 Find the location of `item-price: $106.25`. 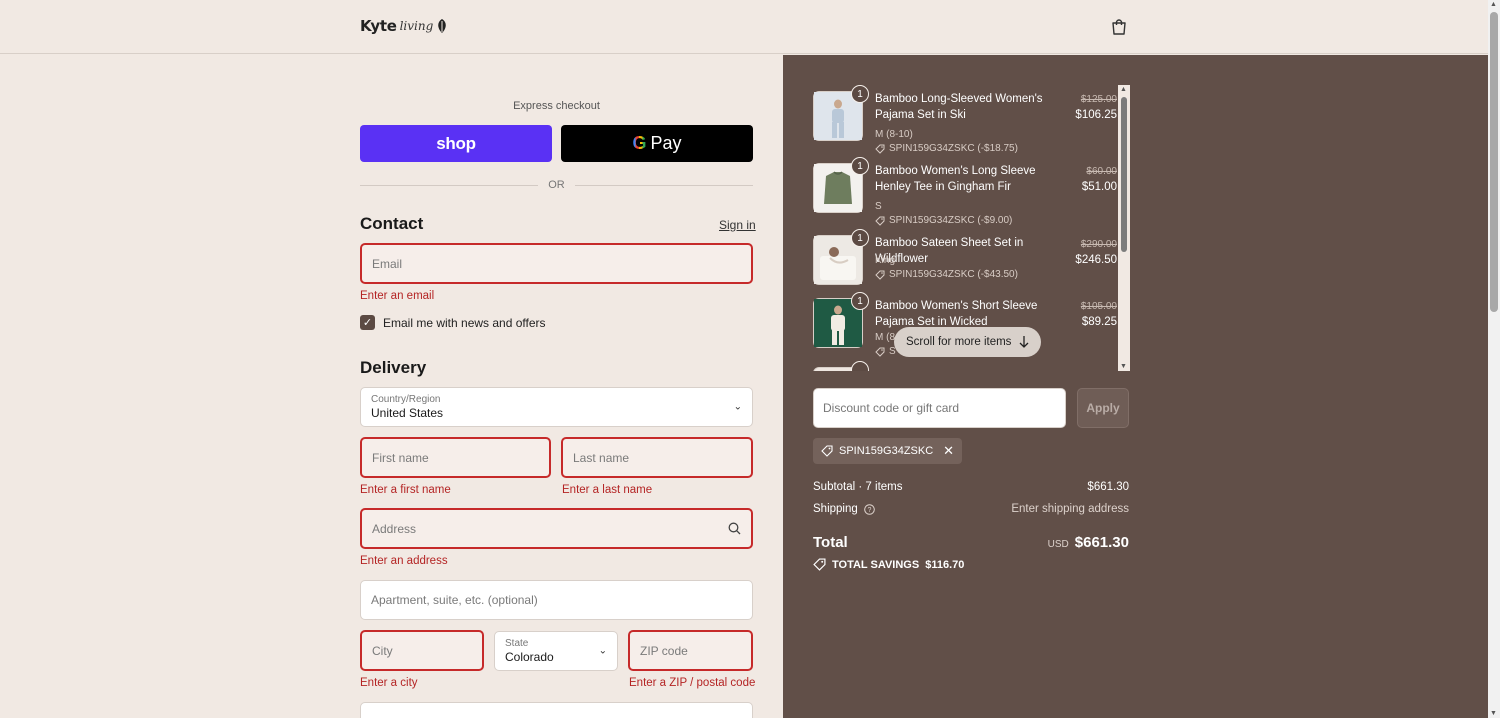

item-price: $106.25 is located at coordinates (1096, 115).